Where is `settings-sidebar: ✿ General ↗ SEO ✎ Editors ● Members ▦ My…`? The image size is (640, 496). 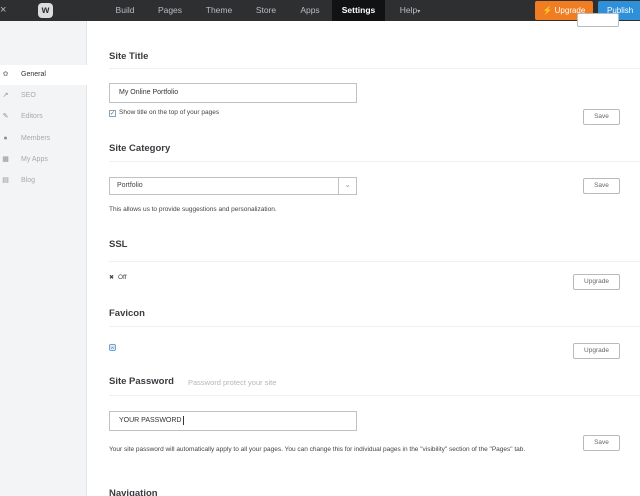
settings-sidebar: ✿ General ↗ SEO ✎ Editors ● Members ▦ My… is located at coordinates (43, 258).